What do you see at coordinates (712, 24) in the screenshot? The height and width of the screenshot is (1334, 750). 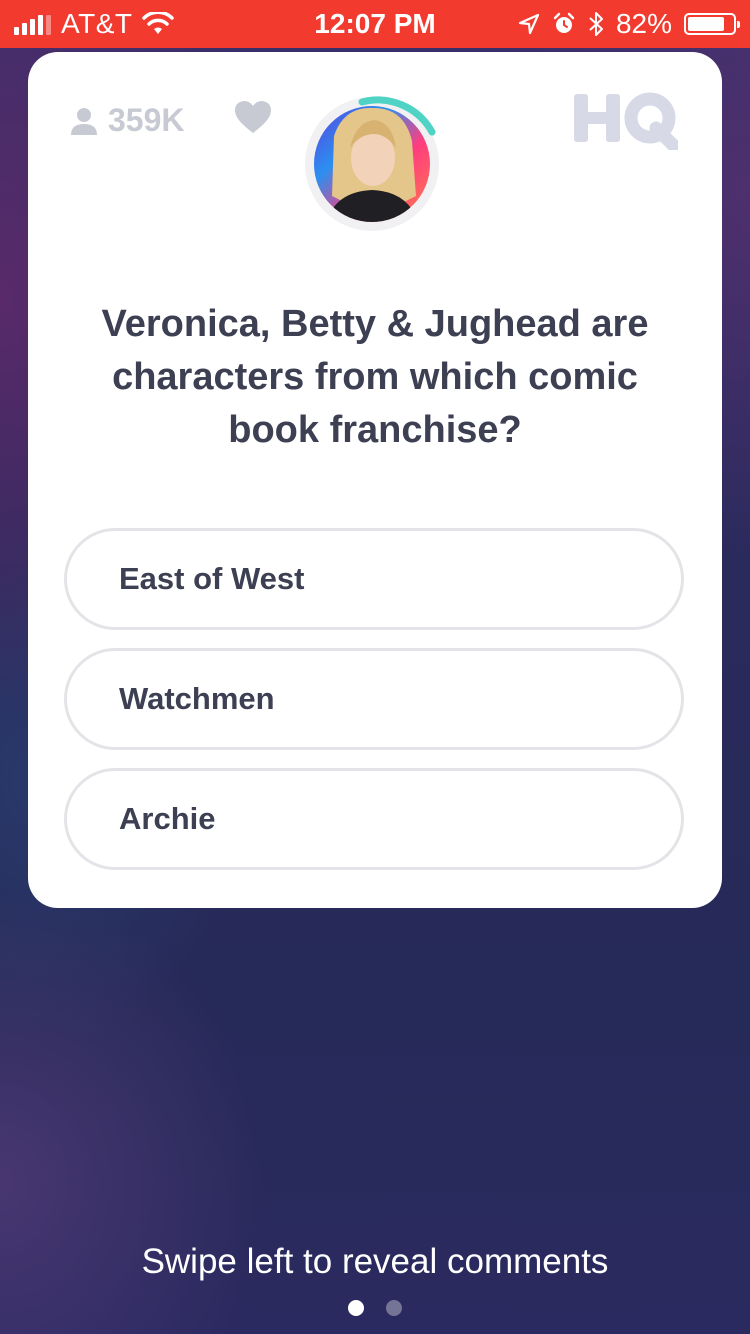 I see `battery-icon` at bounding box center [712, 24].